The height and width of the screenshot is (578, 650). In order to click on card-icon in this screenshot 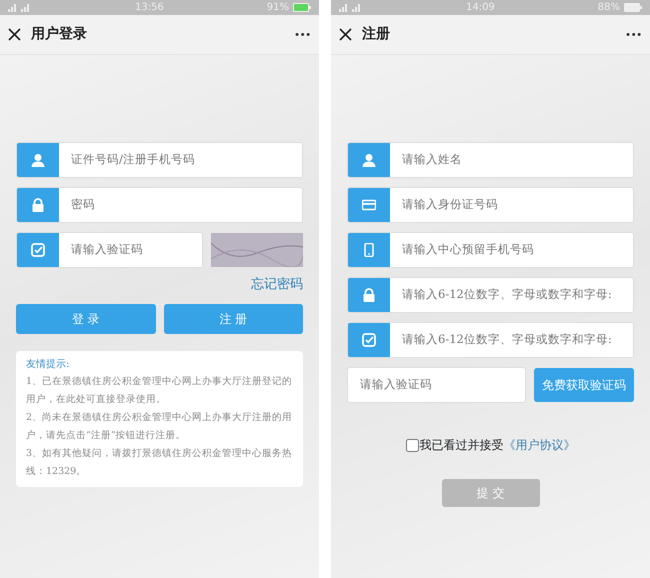, I will do `click(369, 205)`.